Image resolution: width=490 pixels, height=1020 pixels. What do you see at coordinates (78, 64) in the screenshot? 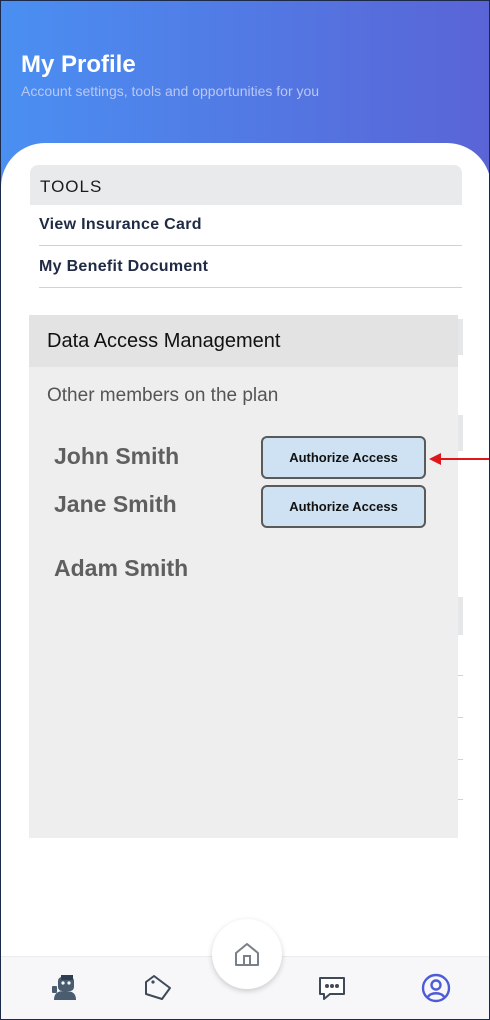
I see `page-title: My Profile` at bounding box center [78, 64].